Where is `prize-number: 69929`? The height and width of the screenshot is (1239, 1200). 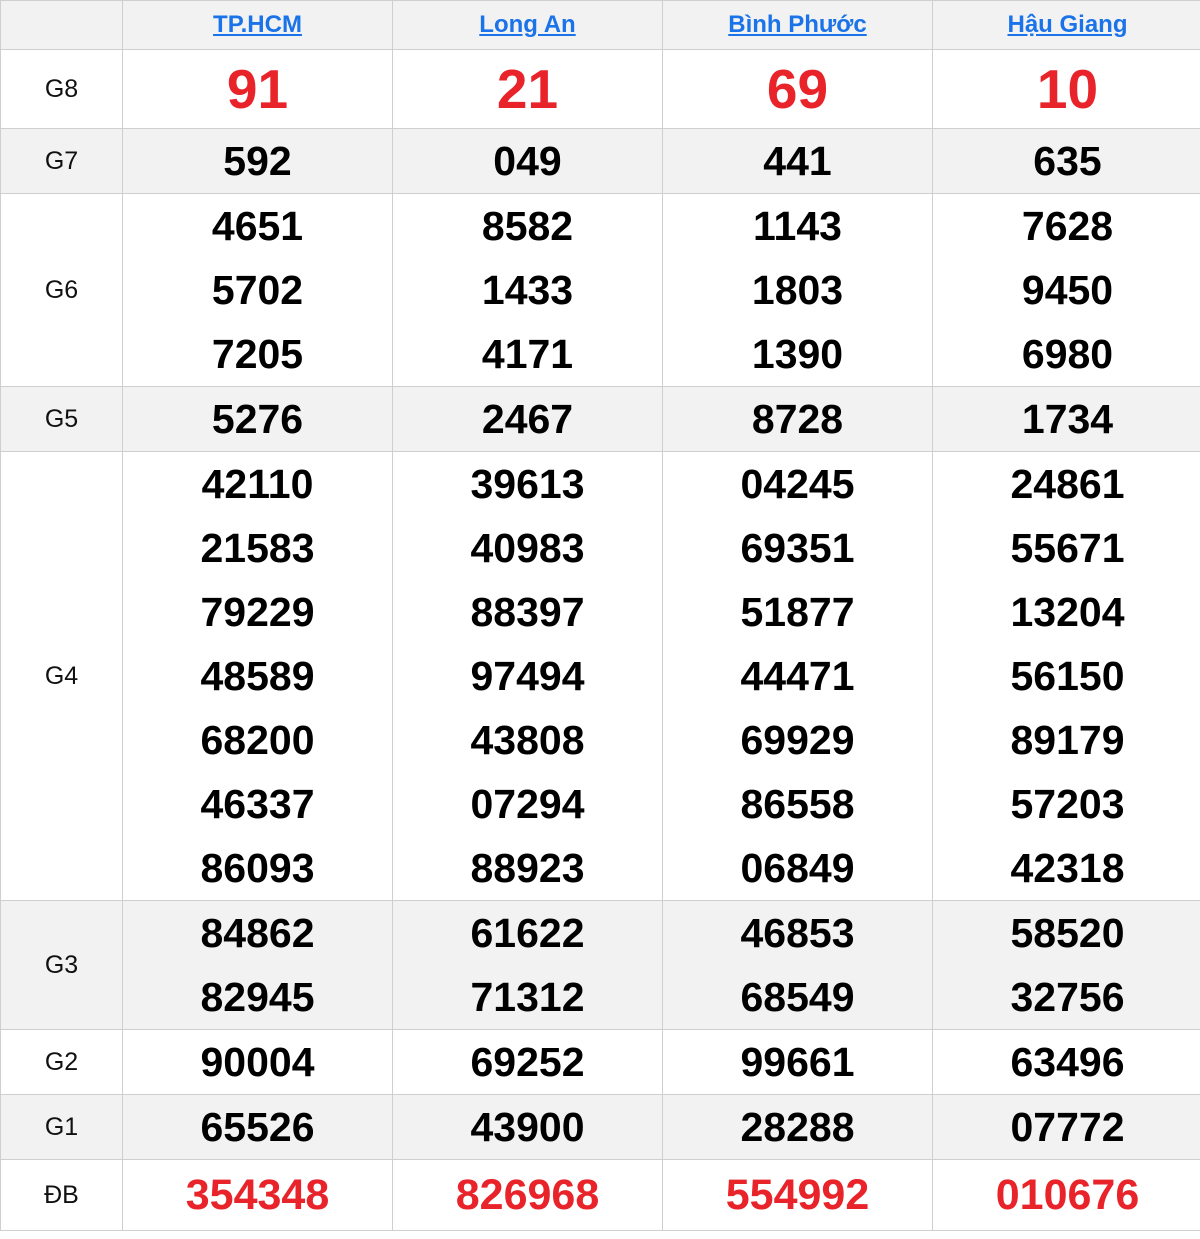 prize-number: 69929 is located at coordinates (797, 740).